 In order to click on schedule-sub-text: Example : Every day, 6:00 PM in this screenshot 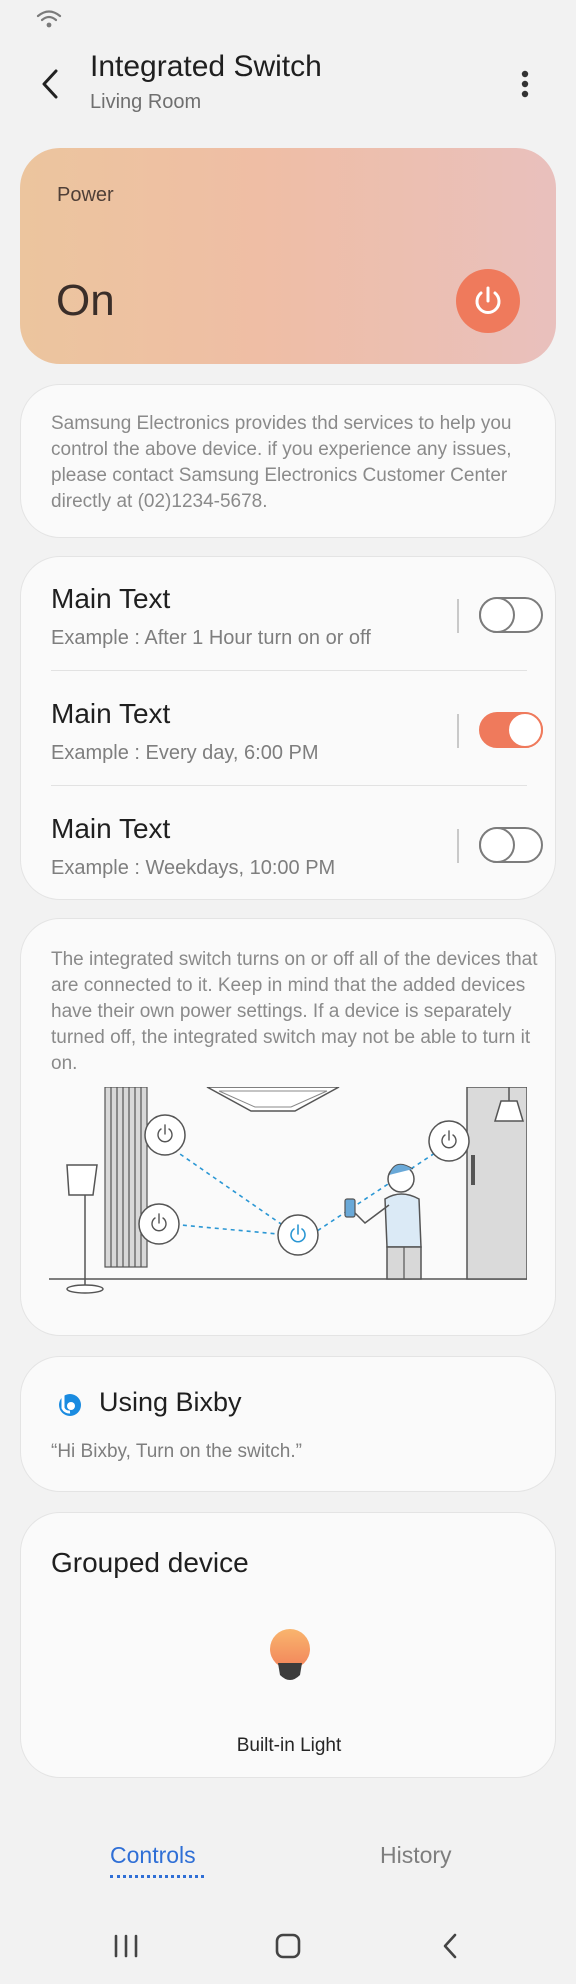, I will do `click(185, 753)`.